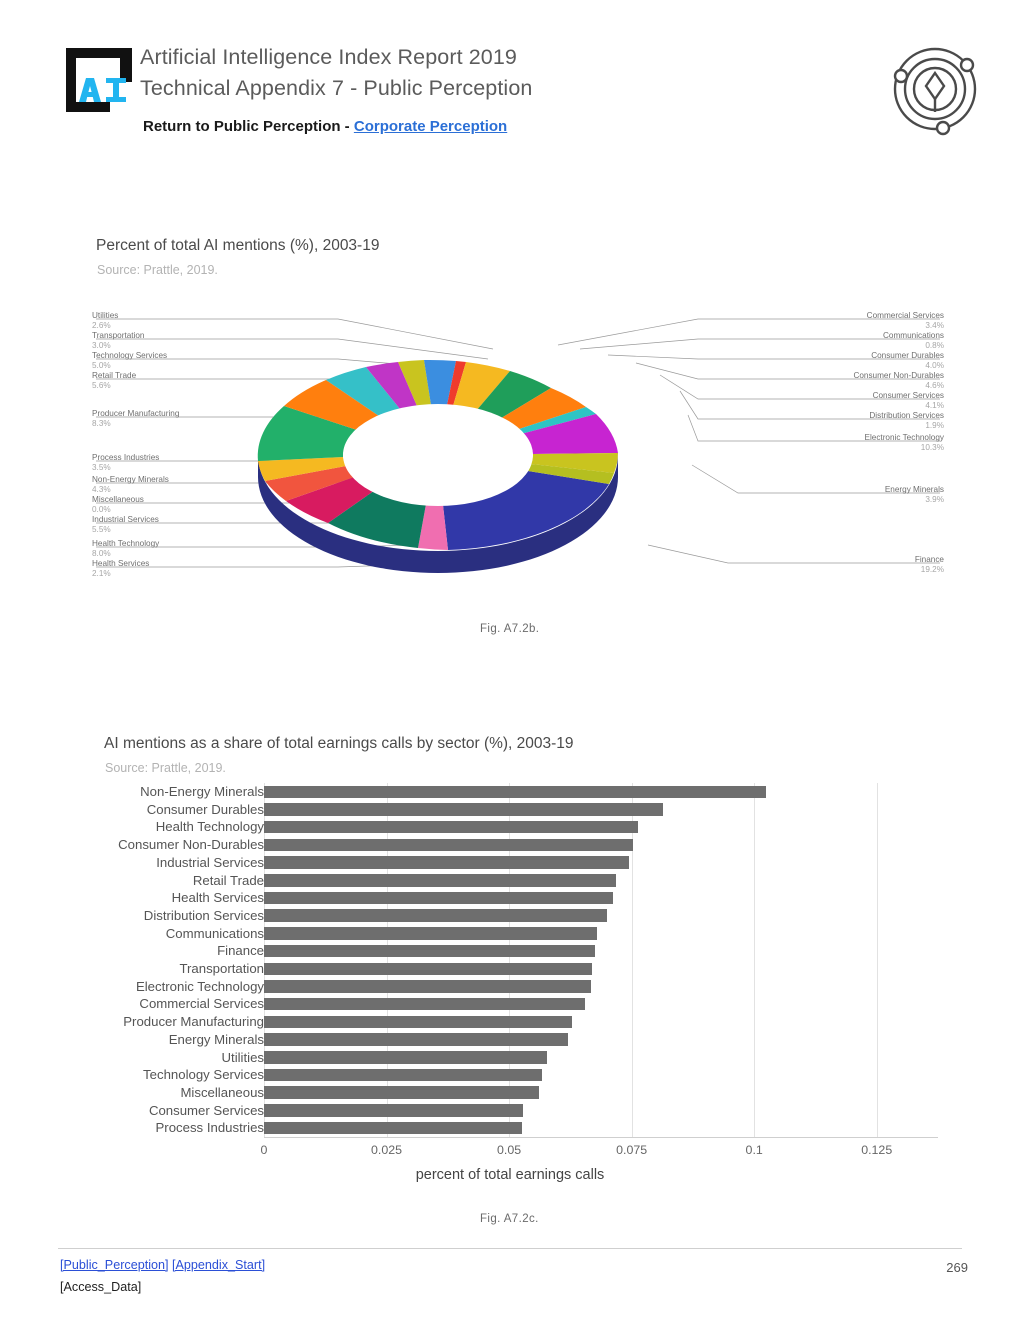 The height and width of the screenshot is (1320, 1020). I want to click on x-tick-label: 0.05, so click(509, 1150).